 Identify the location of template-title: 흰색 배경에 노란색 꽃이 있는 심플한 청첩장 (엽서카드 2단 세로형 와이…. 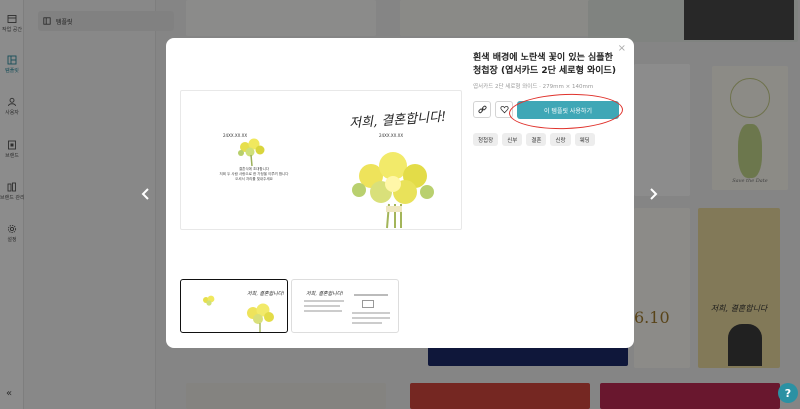
(544, 64).